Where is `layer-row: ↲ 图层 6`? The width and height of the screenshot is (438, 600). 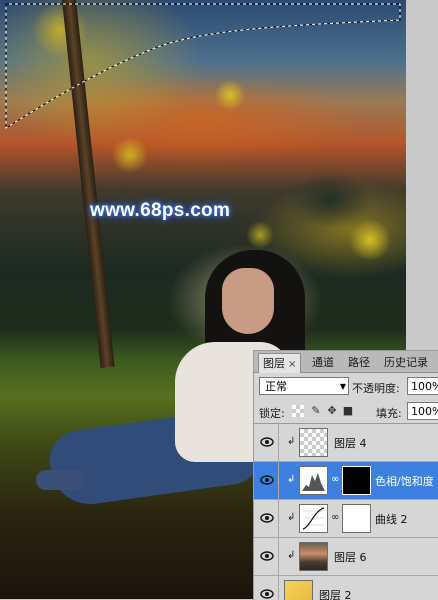 layer-row: ↲ 图层 6 is located at coordinates (346, 557).